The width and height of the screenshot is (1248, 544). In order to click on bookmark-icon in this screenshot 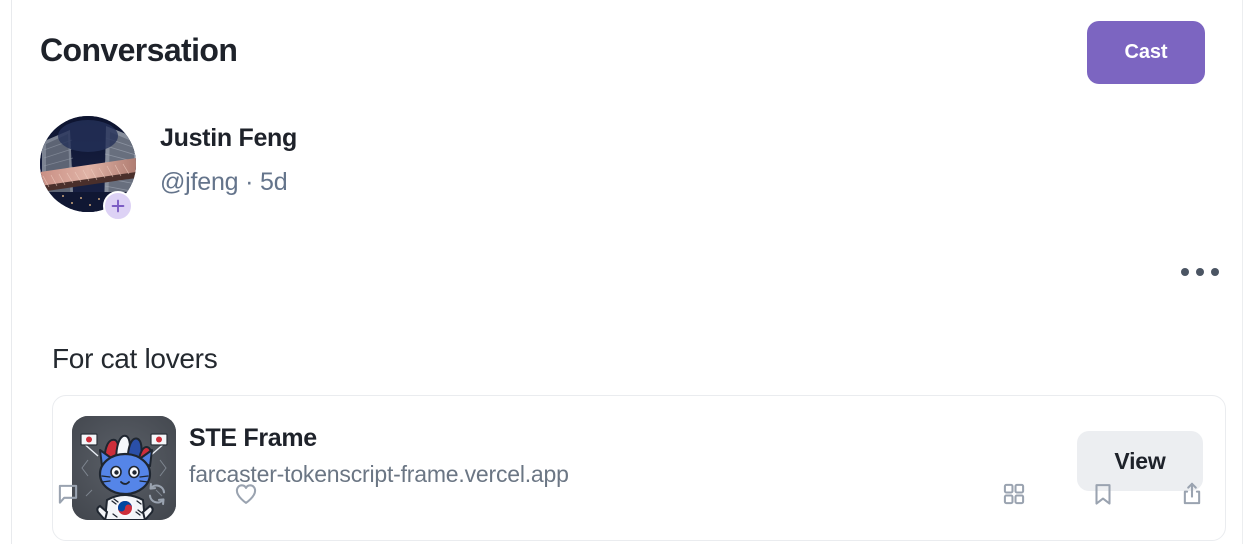, I will do `click(1103, 494)`.